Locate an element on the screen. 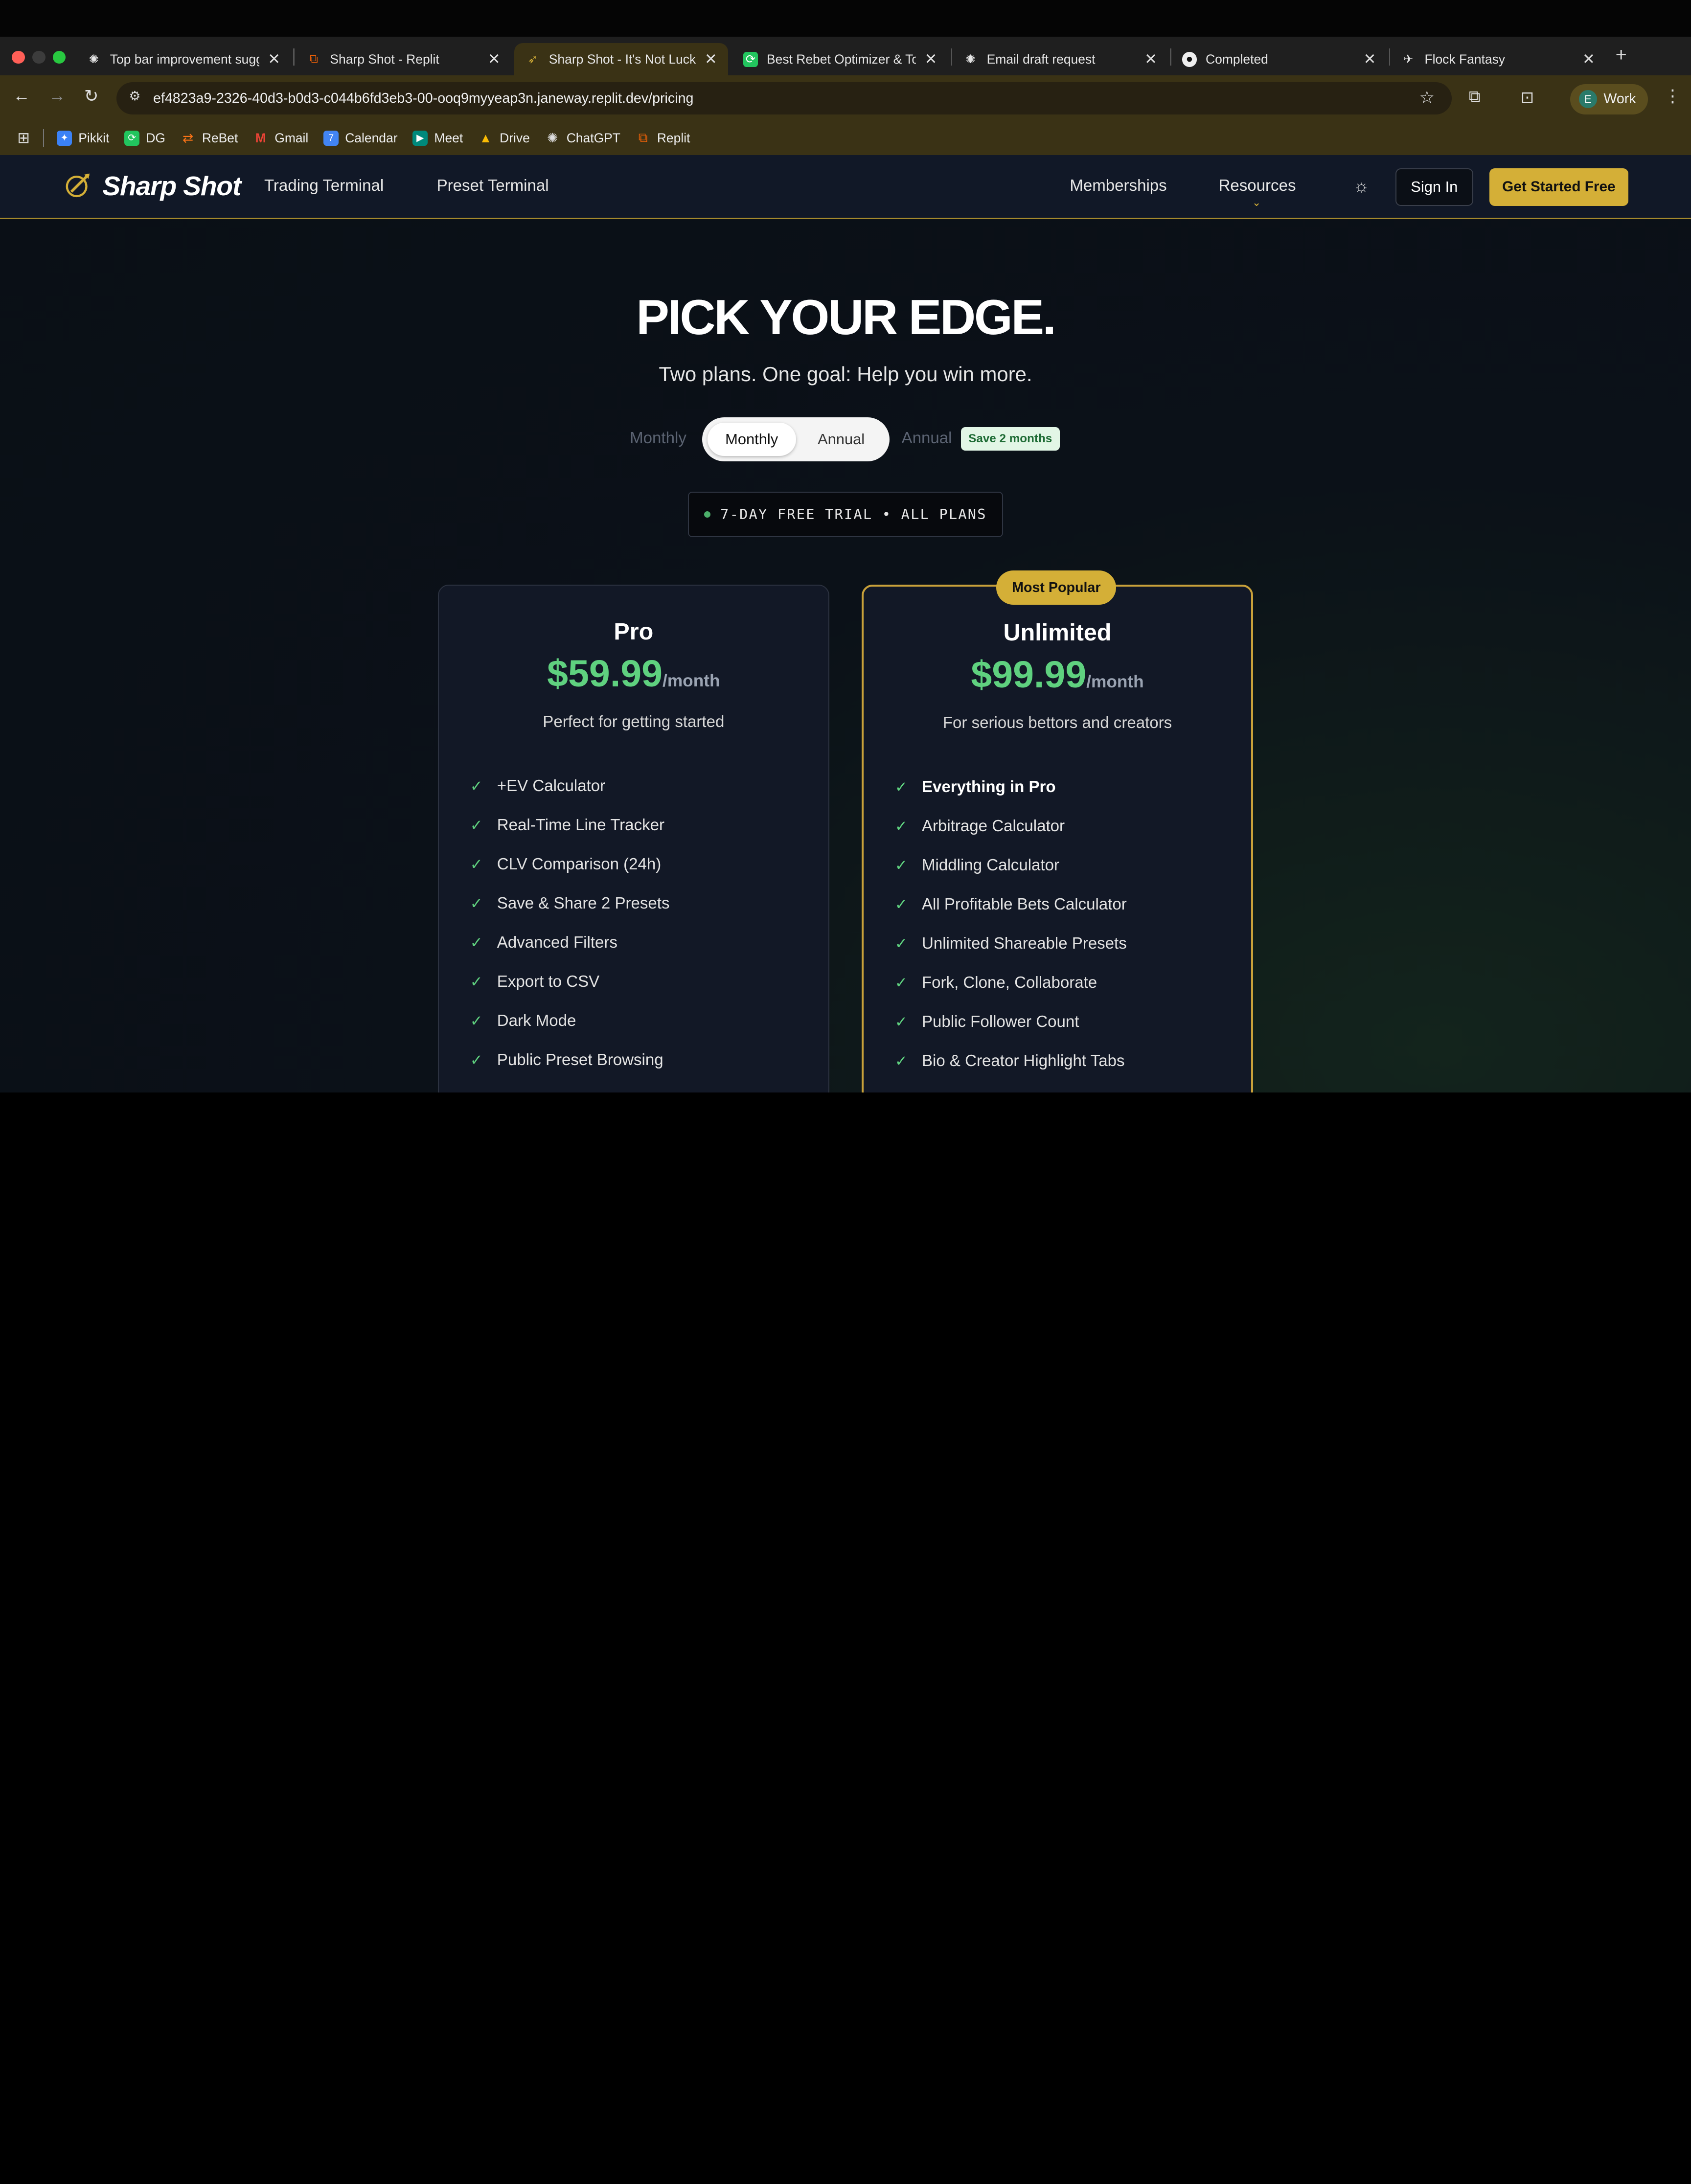  browser-tab: ✺ Top bar improvement sugg ✕ is located at coordinates (183, 59).